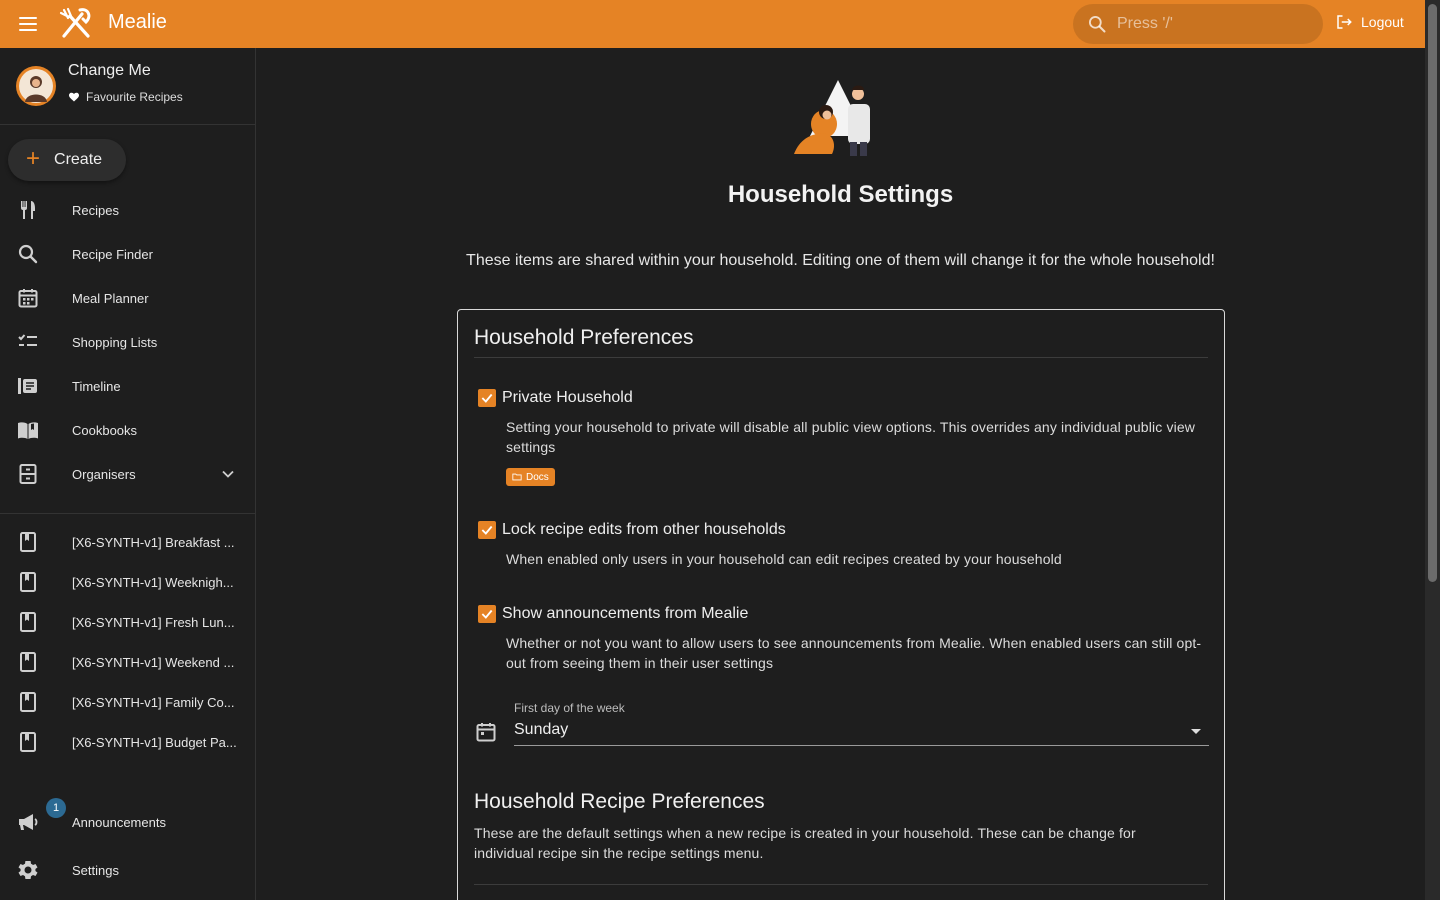 The width and height of the screenshot is (1440, 900). Describe the element at coordinates (841, 723) in the screenshot. I see `first-day-of-week-select: First day of the week Sunday` at that location.